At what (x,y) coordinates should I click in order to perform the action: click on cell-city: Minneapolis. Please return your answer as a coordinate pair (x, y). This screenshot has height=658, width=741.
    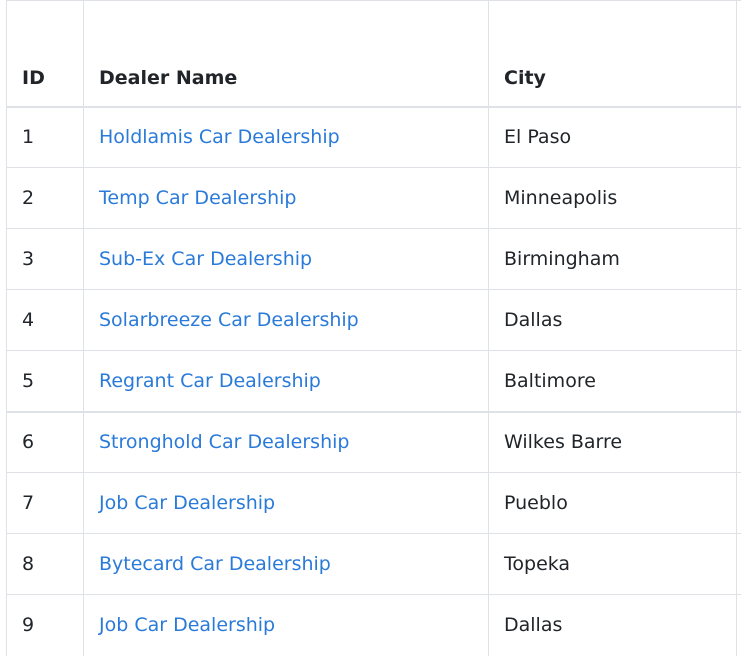
    Looking at the image, I should click on (612, 198).